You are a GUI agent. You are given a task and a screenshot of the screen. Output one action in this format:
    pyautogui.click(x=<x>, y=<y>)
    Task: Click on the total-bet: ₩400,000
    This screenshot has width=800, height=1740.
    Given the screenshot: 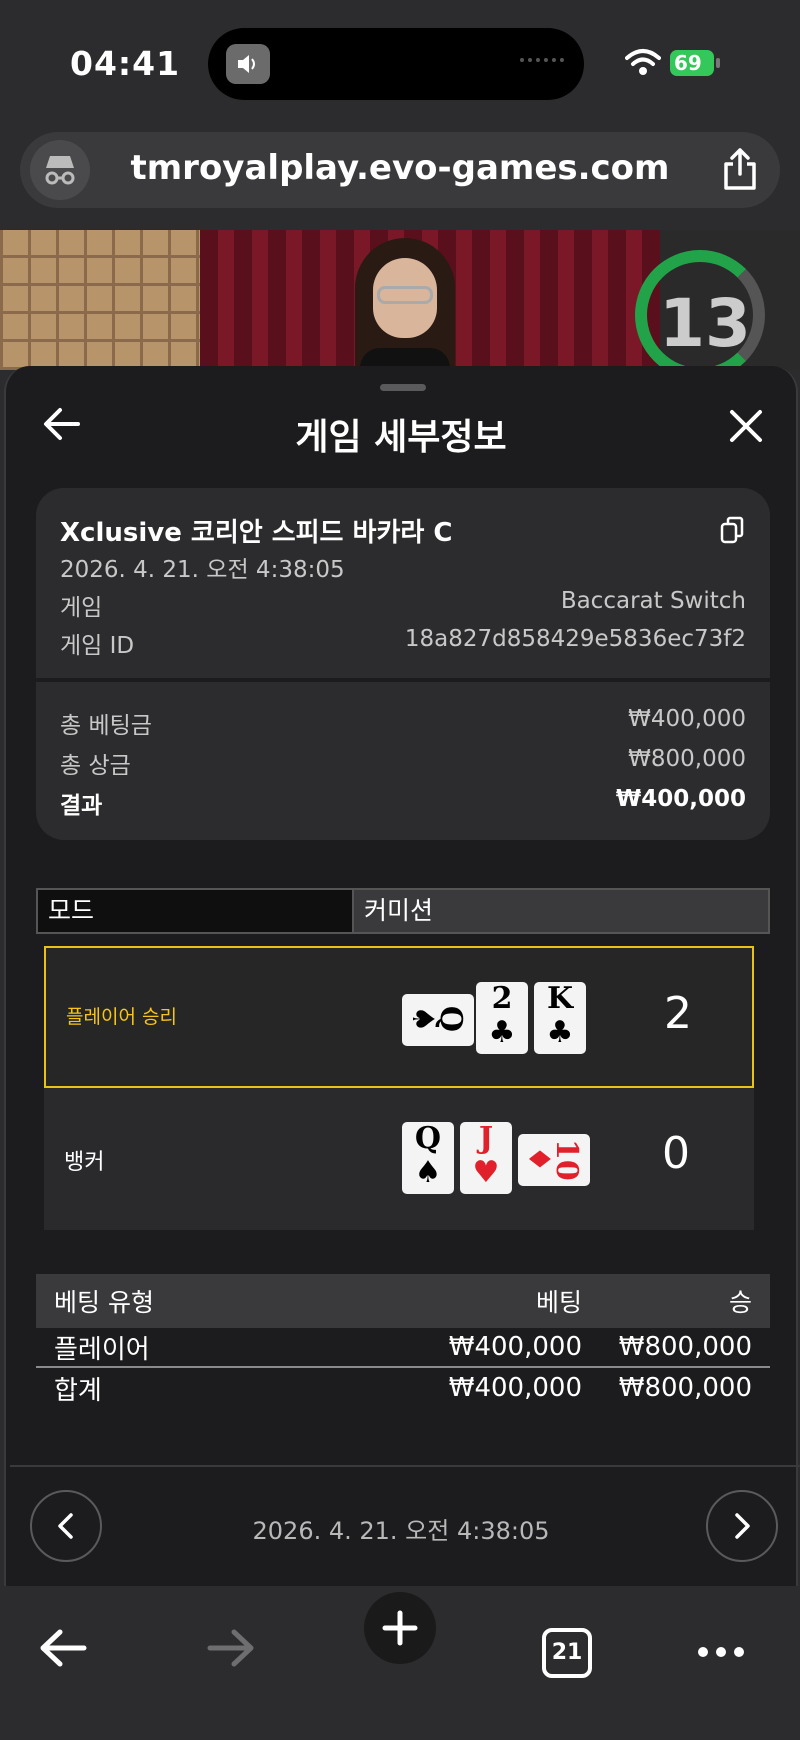 What is the action you would take?
    pyautogui.click(x=515, y=1388)
    